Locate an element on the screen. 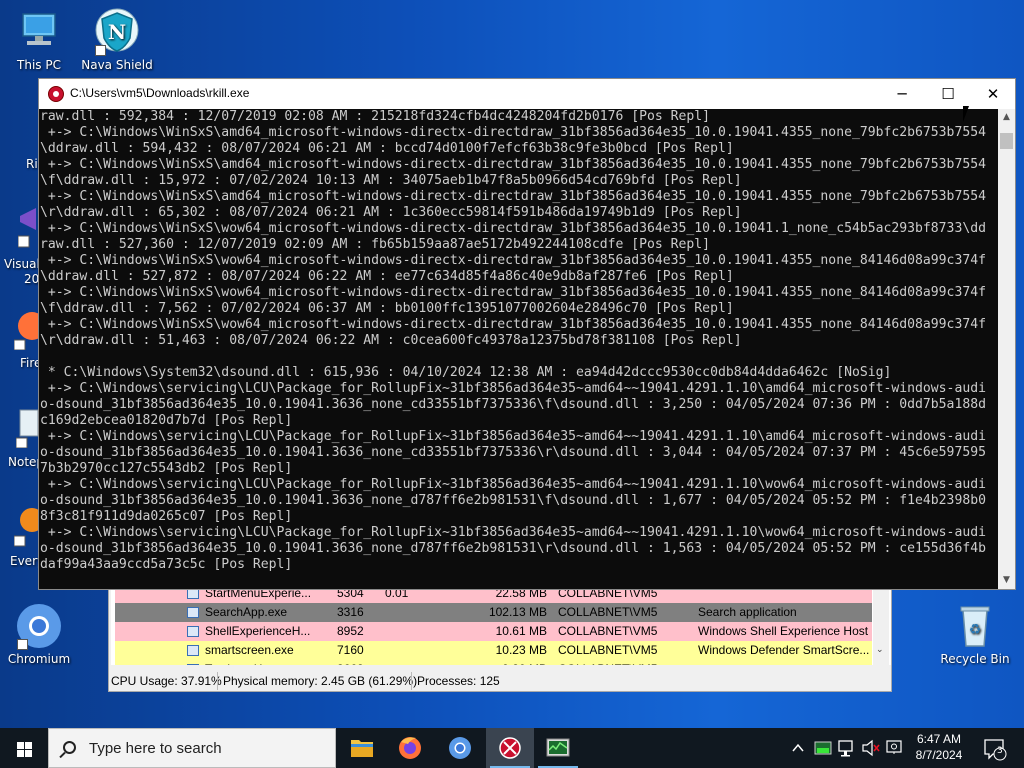 The image size is (1024, 768). process-memory: 10.23 MB is located at coordinates (521, 650).